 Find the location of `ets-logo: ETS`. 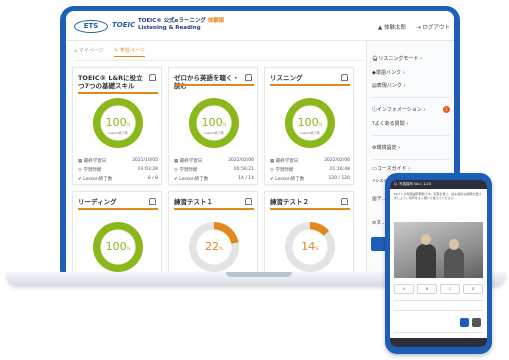

ets-logo: ETS is located at coordinates (91, 26).